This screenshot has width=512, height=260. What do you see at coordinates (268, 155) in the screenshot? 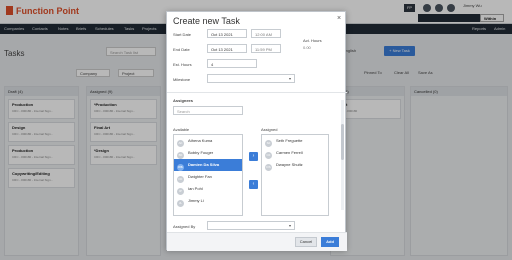
I see `avatar: CF` at bounding box center [268, 155].